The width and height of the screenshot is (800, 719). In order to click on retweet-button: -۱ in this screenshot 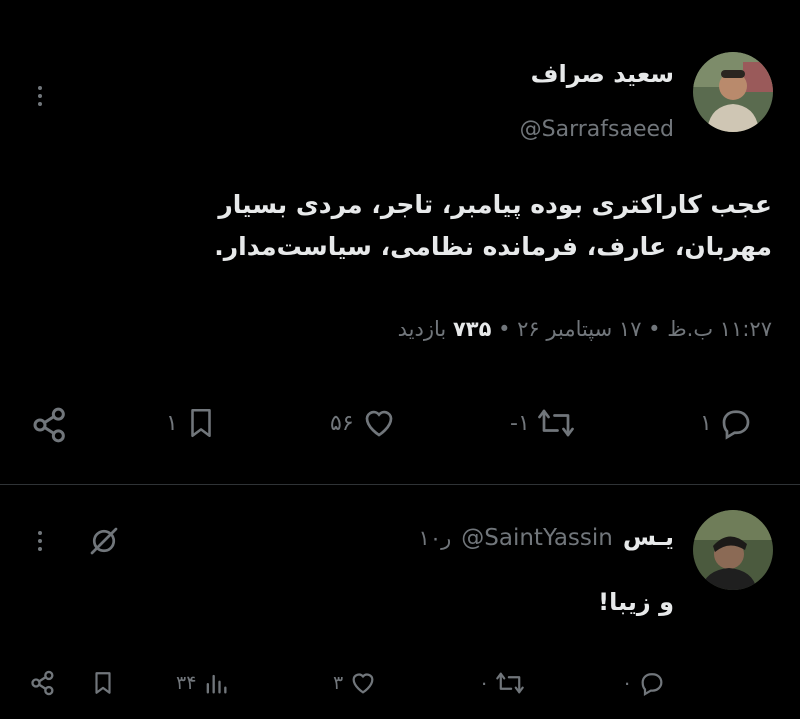, I will do `click(543, 423)`.